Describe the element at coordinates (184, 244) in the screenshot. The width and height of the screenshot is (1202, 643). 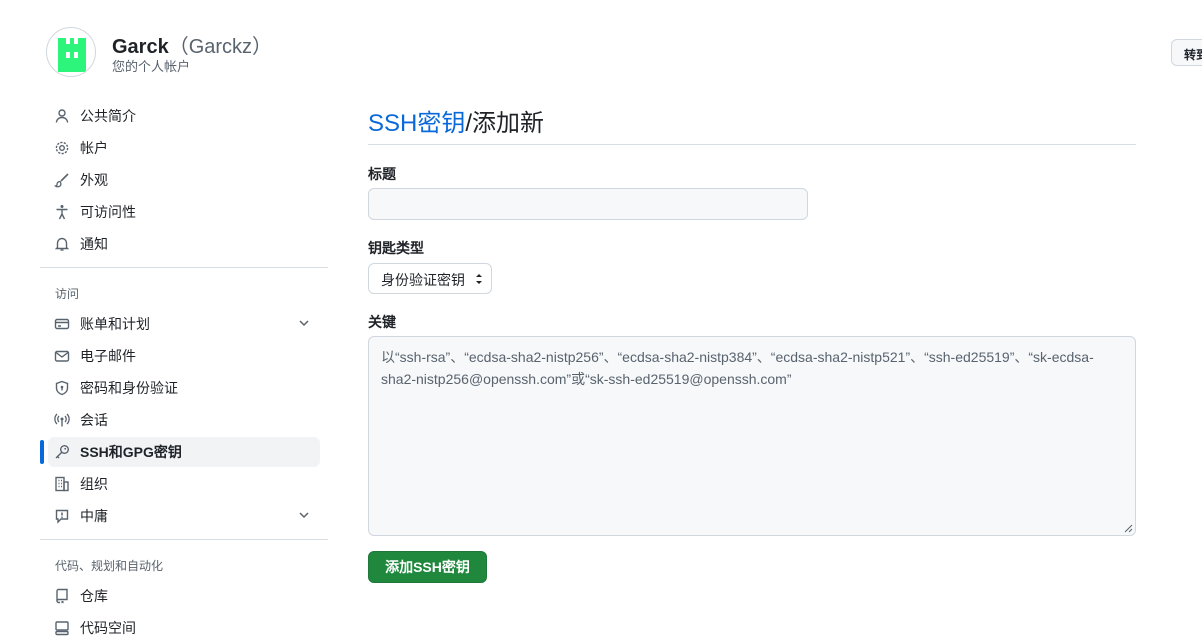
I see `sidebar-item-notifications: 通知` at that location.